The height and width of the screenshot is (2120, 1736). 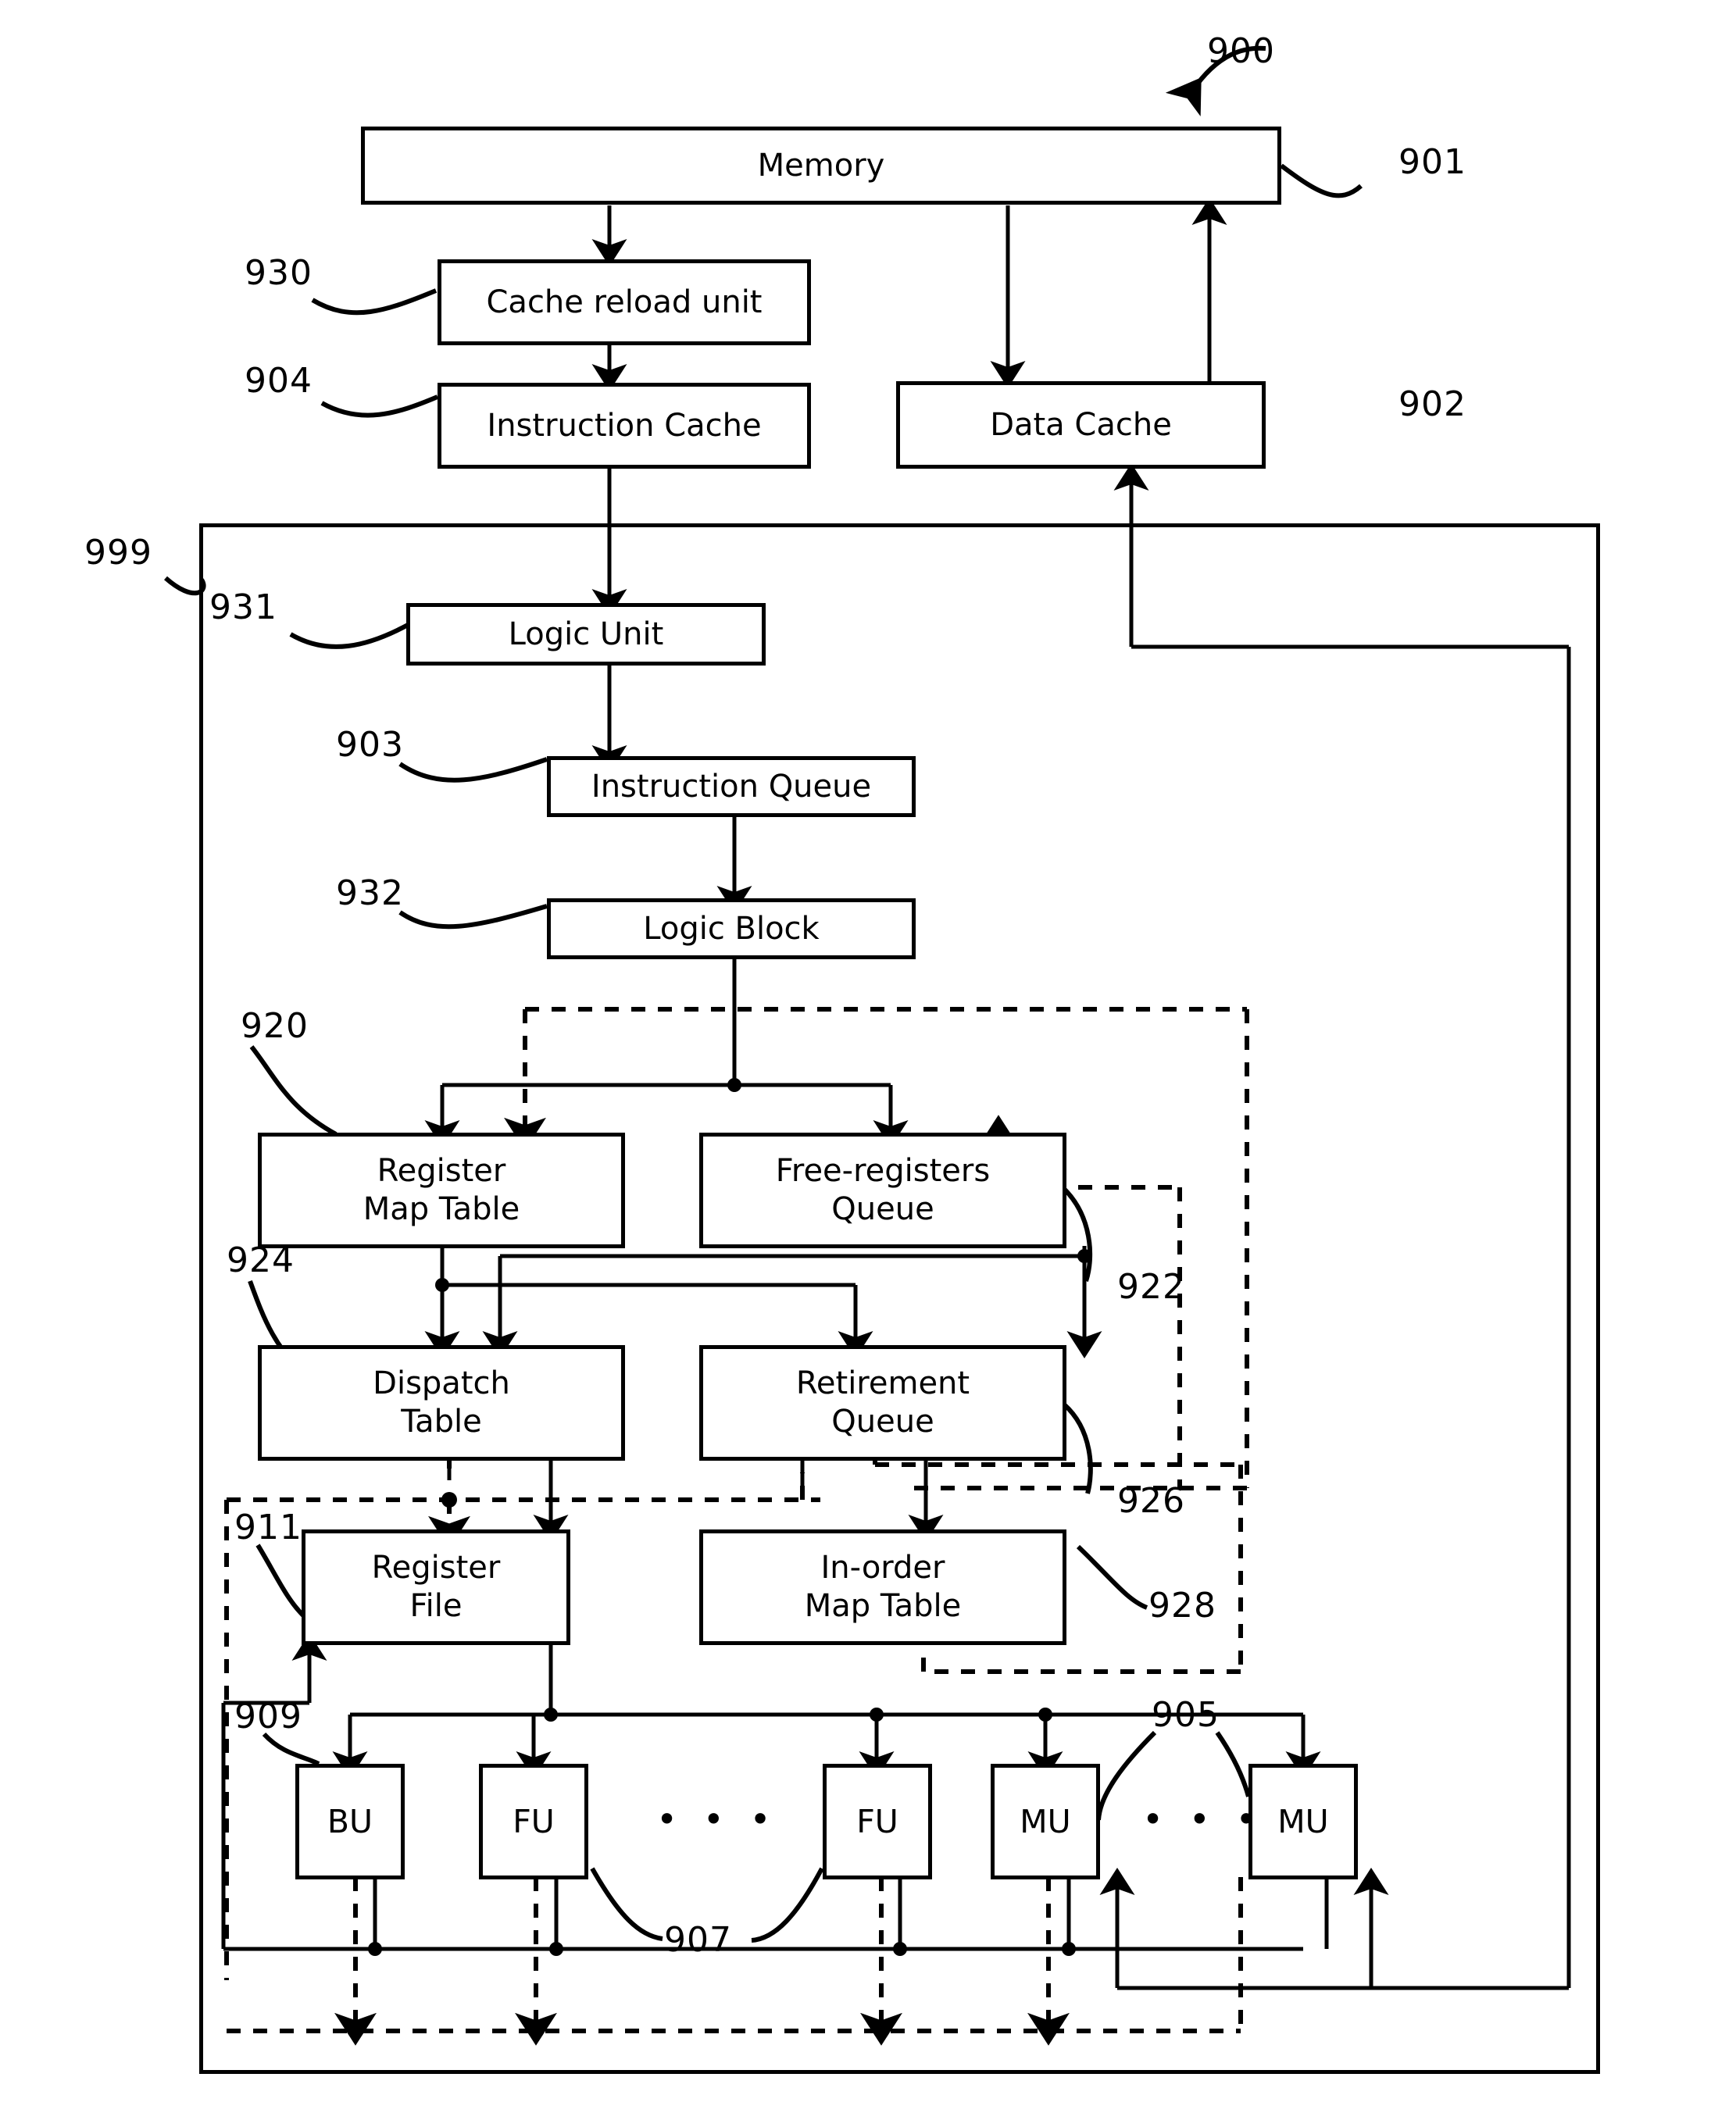 I want to click on block-logic-block: Logic Block, so click(x=732, y=929).